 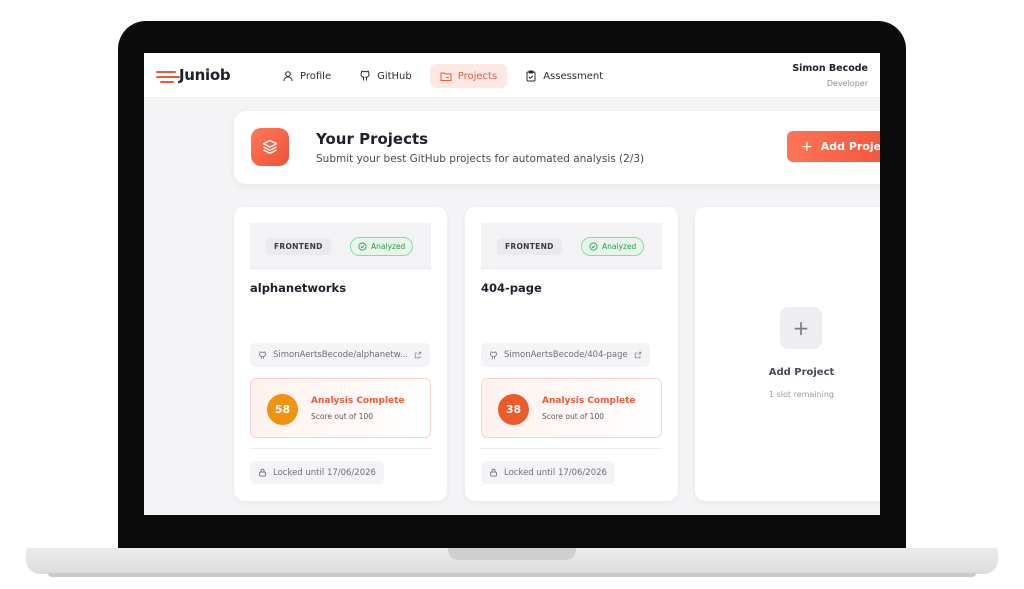 I want to click on nav-item-github: GitHub, so click(x=385, y=76).